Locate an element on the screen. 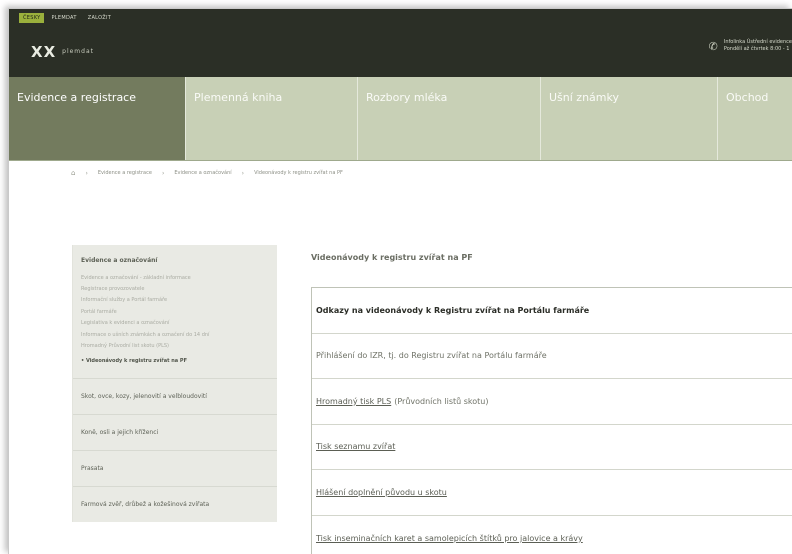  sidebar-subitem: Legislativa k evidenci a označování is located at coordinates (175, 323).